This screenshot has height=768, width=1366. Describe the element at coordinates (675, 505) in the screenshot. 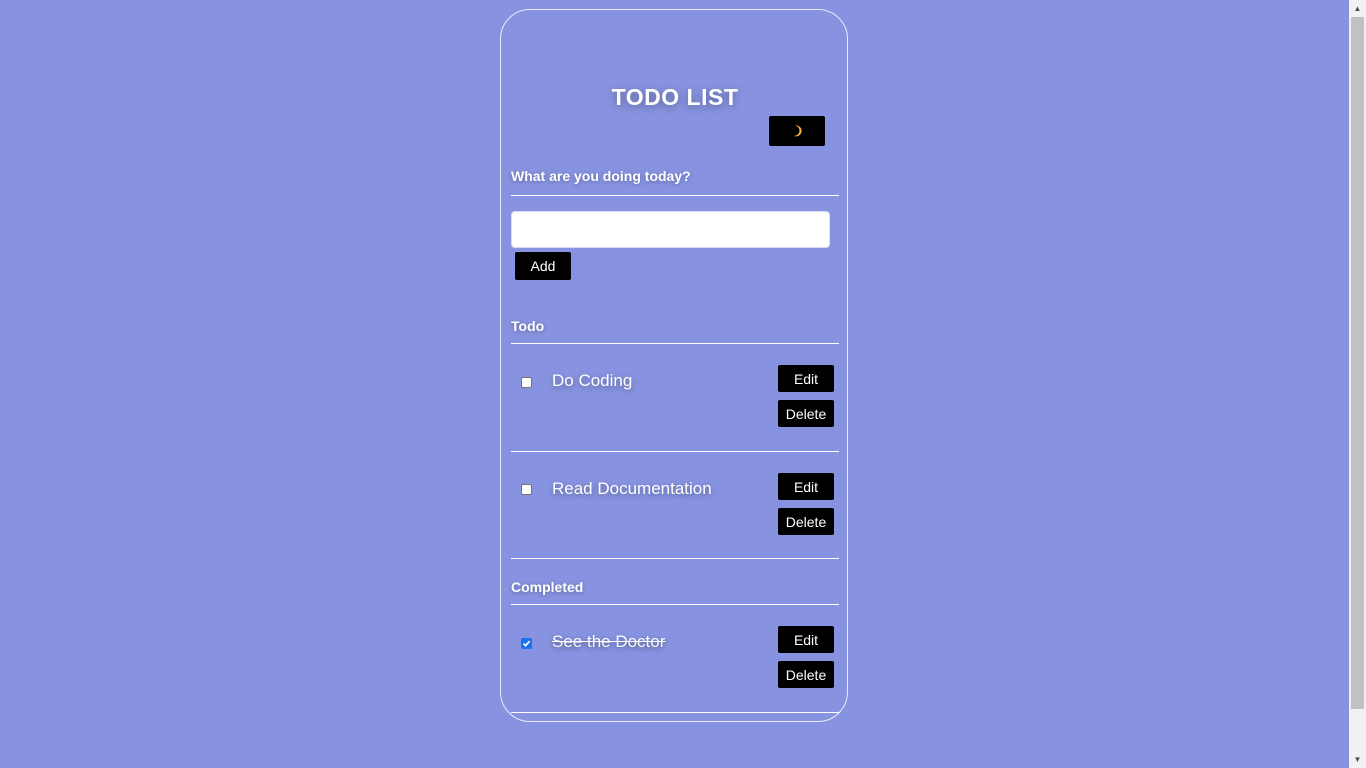

I see `todo-item: Read Documentation Edit Delete` at that location.